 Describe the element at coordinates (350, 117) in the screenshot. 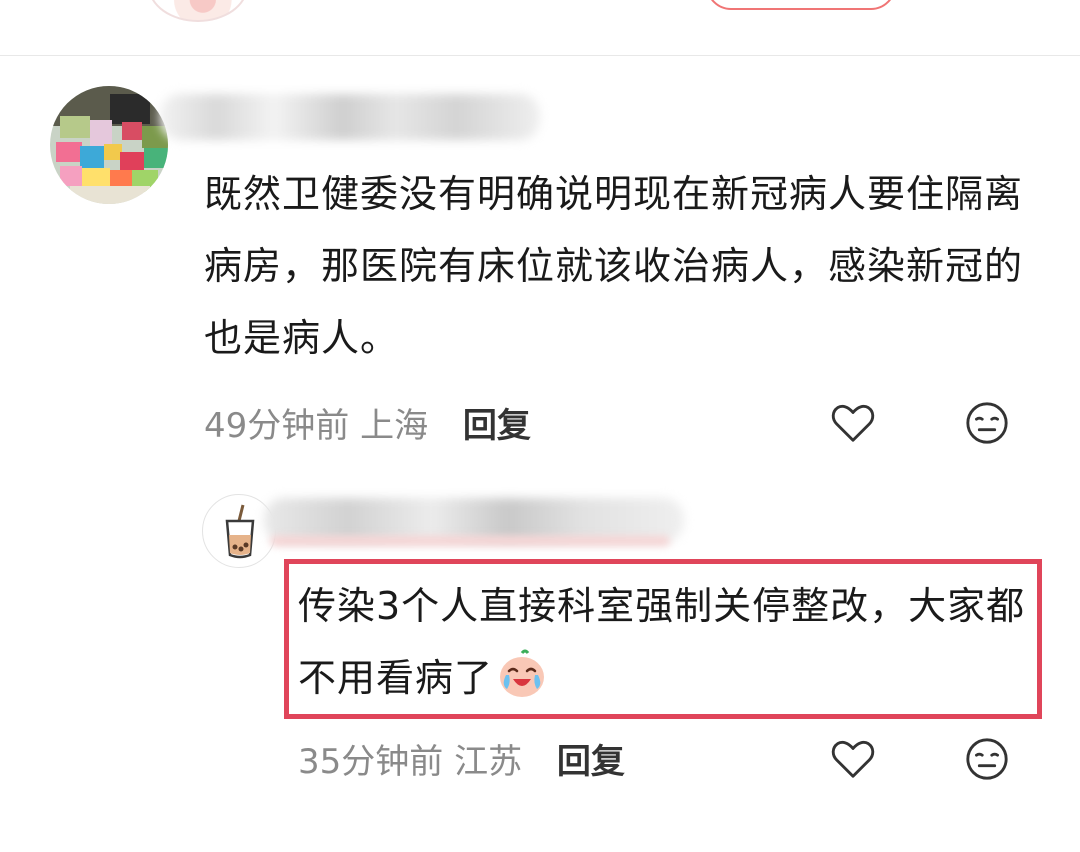

I see `username` at that location.